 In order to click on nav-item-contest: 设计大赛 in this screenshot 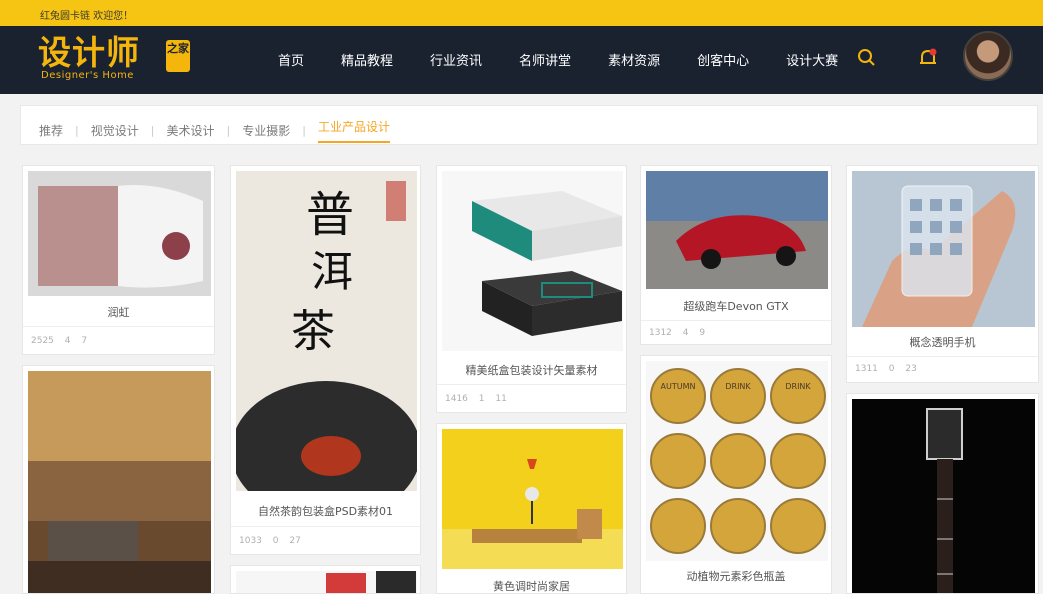, I will do `click(812, 59)`.